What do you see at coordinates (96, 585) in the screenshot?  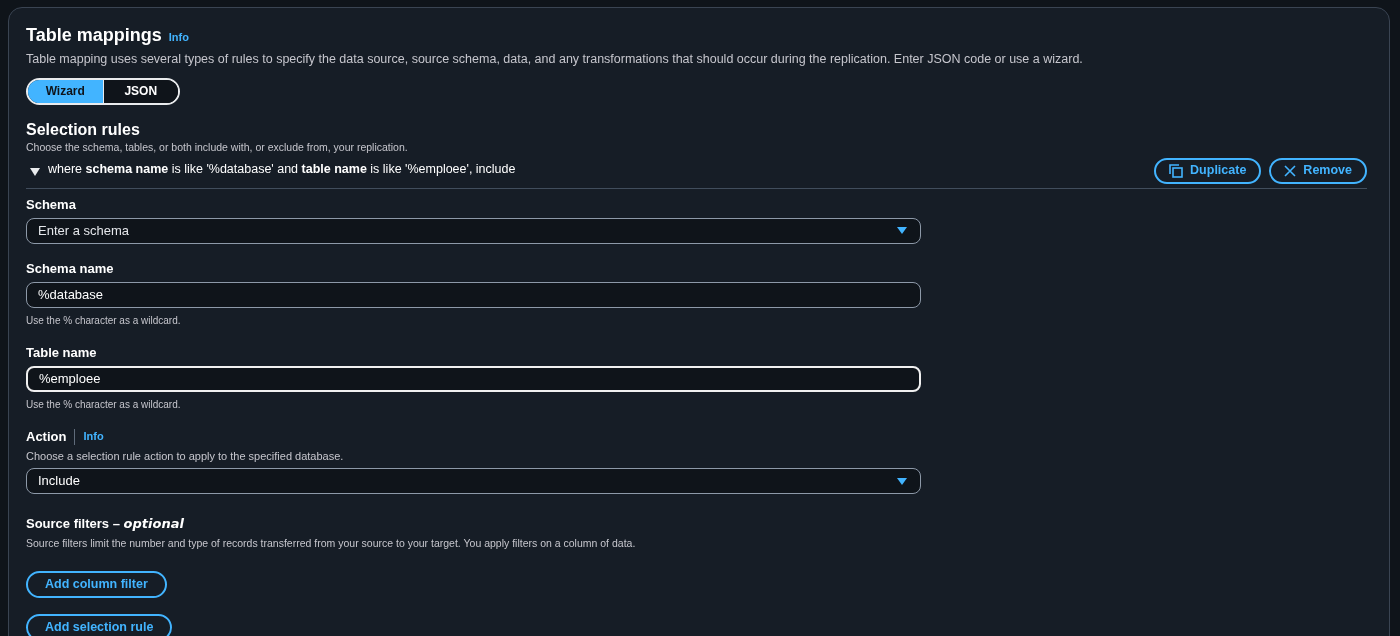 I see `add-column-filter-button: Add column filter` at bounding box center [96, 585].